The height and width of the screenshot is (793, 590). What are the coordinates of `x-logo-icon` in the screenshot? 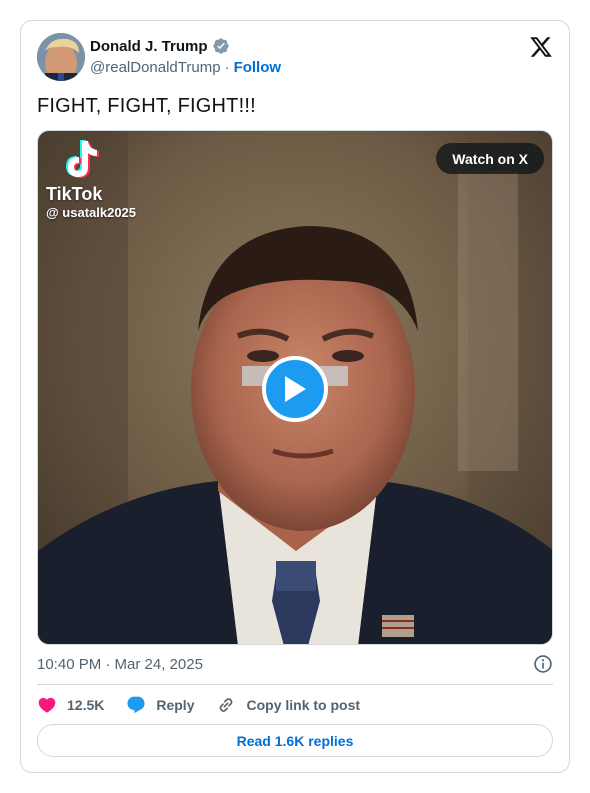 It's located at (541, 47).